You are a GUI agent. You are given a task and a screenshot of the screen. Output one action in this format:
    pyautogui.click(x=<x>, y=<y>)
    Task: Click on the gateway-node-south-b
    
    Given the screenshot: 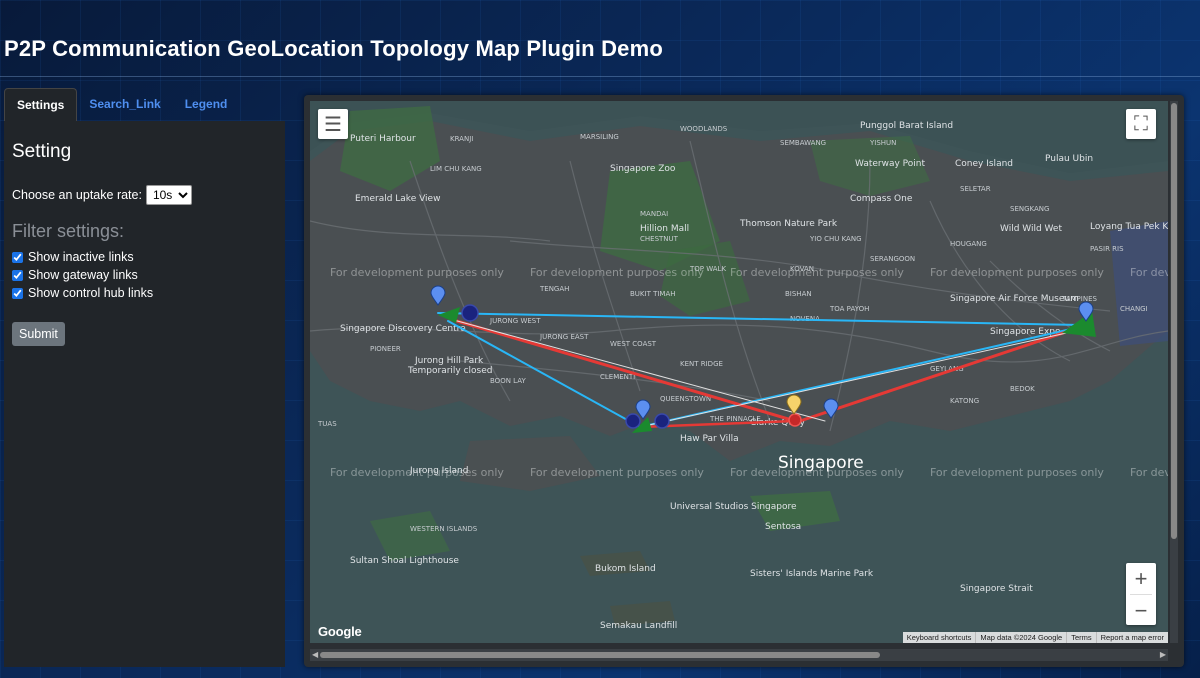 What is the action you would take?
    pyautogui.click(x=662, y=421)
    